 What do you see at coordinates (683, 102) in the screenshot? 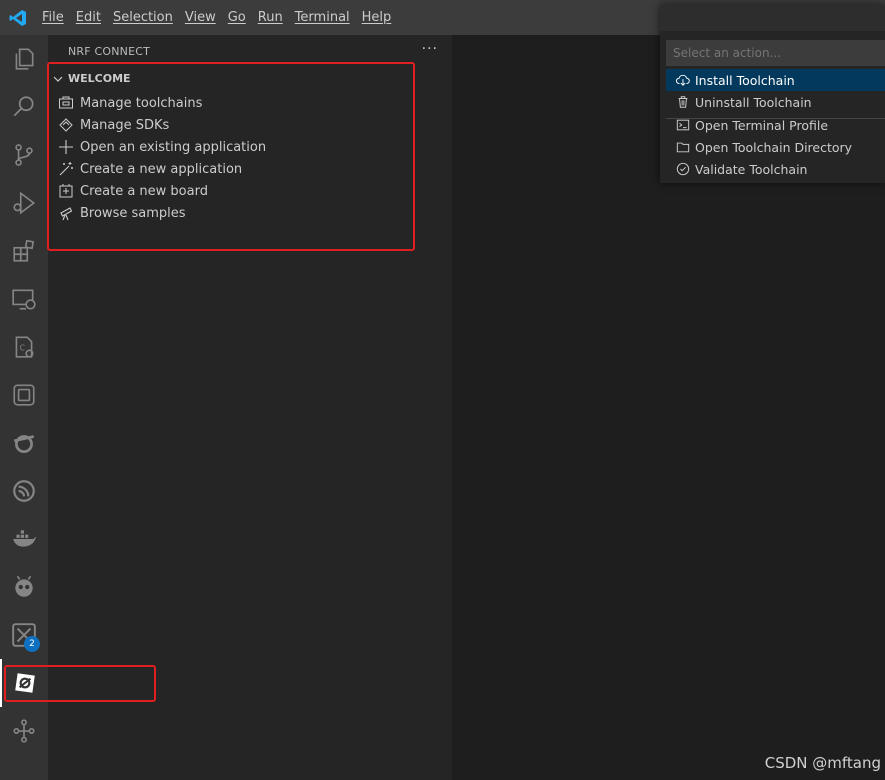
I see `trash-icon` at bounding box center [683, 102].